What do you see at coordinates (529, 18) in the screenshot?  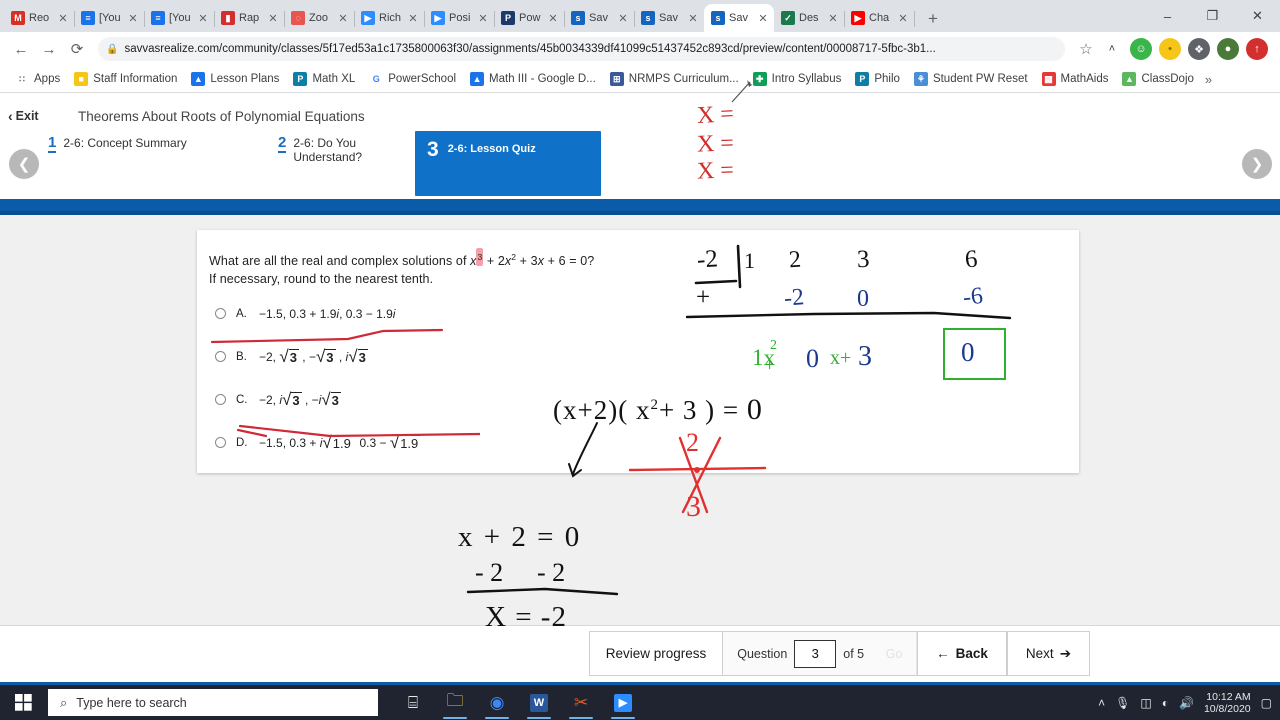 I see `browser-tab-7: P Pow ✕` at bounding box center [529, 18].